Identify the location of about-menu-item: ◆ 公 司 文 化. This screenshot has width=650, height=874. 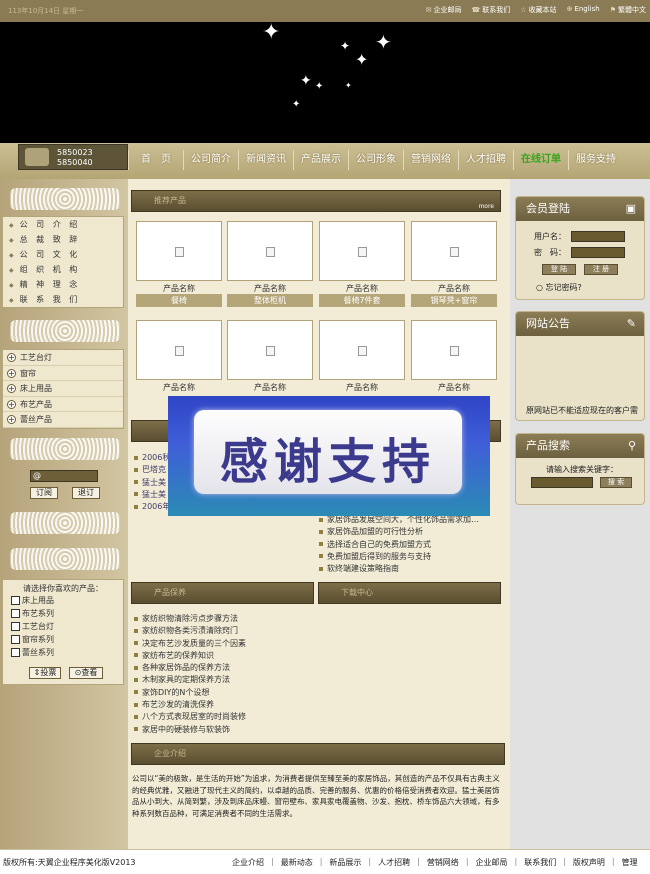
(63, 254).